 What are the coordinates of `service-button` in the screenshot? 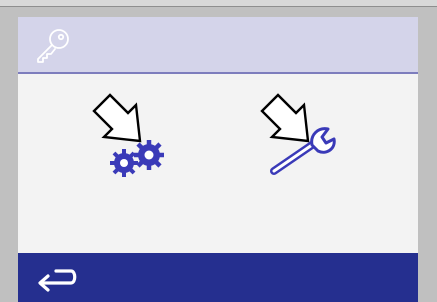 It's located at (310, 133).